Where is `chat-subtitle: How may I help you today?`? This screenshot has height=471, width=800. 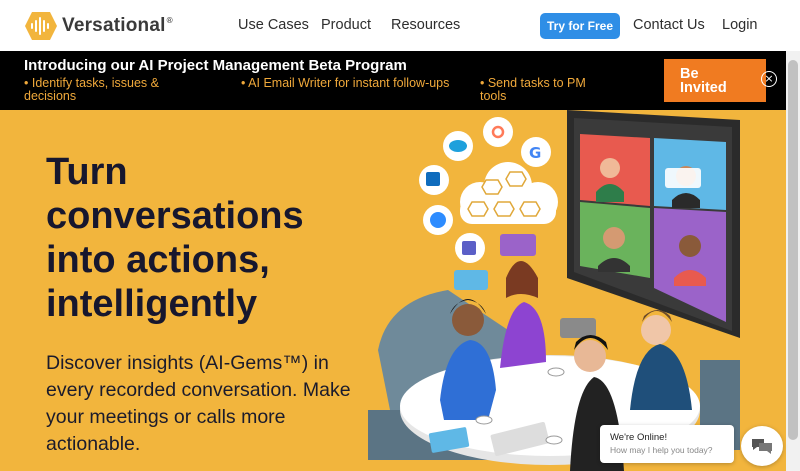
chat-subtitle: How may I help you today? is located at coordinates (661, 450).